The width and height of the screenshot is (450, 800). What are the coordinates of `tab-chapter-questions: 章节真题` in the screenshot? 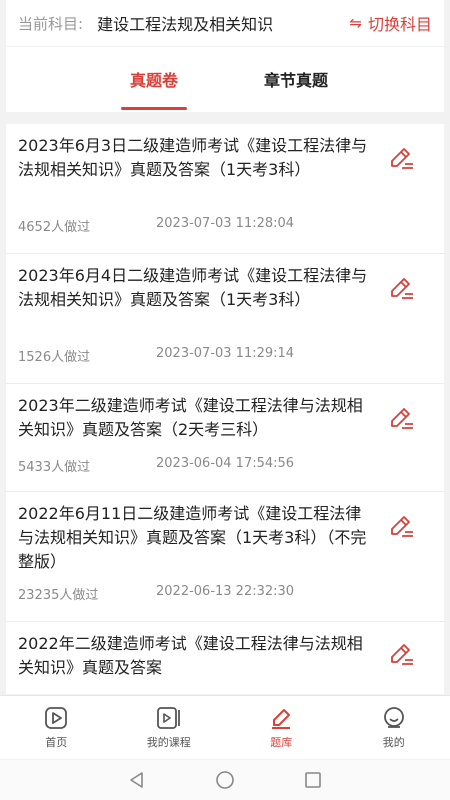 It's located at (296, 79).